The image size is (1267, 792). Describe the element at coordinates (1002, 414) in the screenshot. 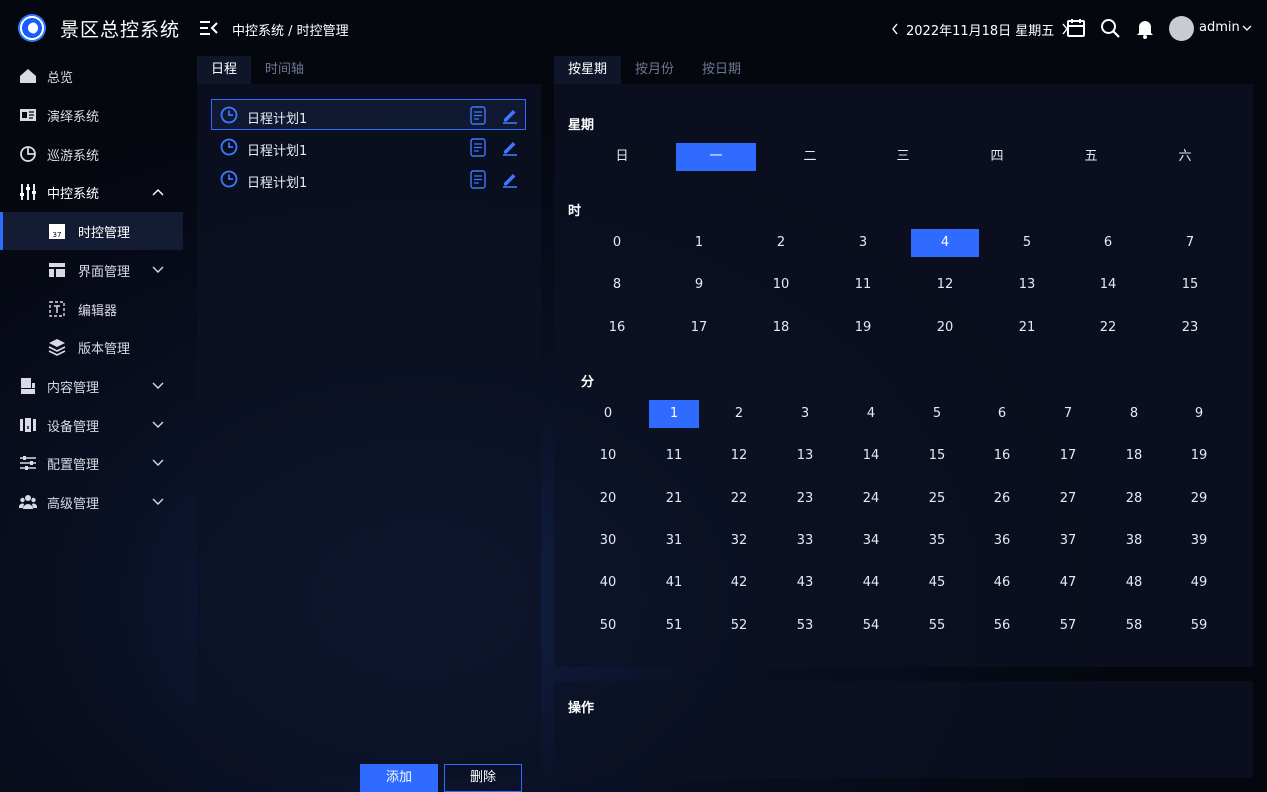

I see `minute-option: 6` at that location.